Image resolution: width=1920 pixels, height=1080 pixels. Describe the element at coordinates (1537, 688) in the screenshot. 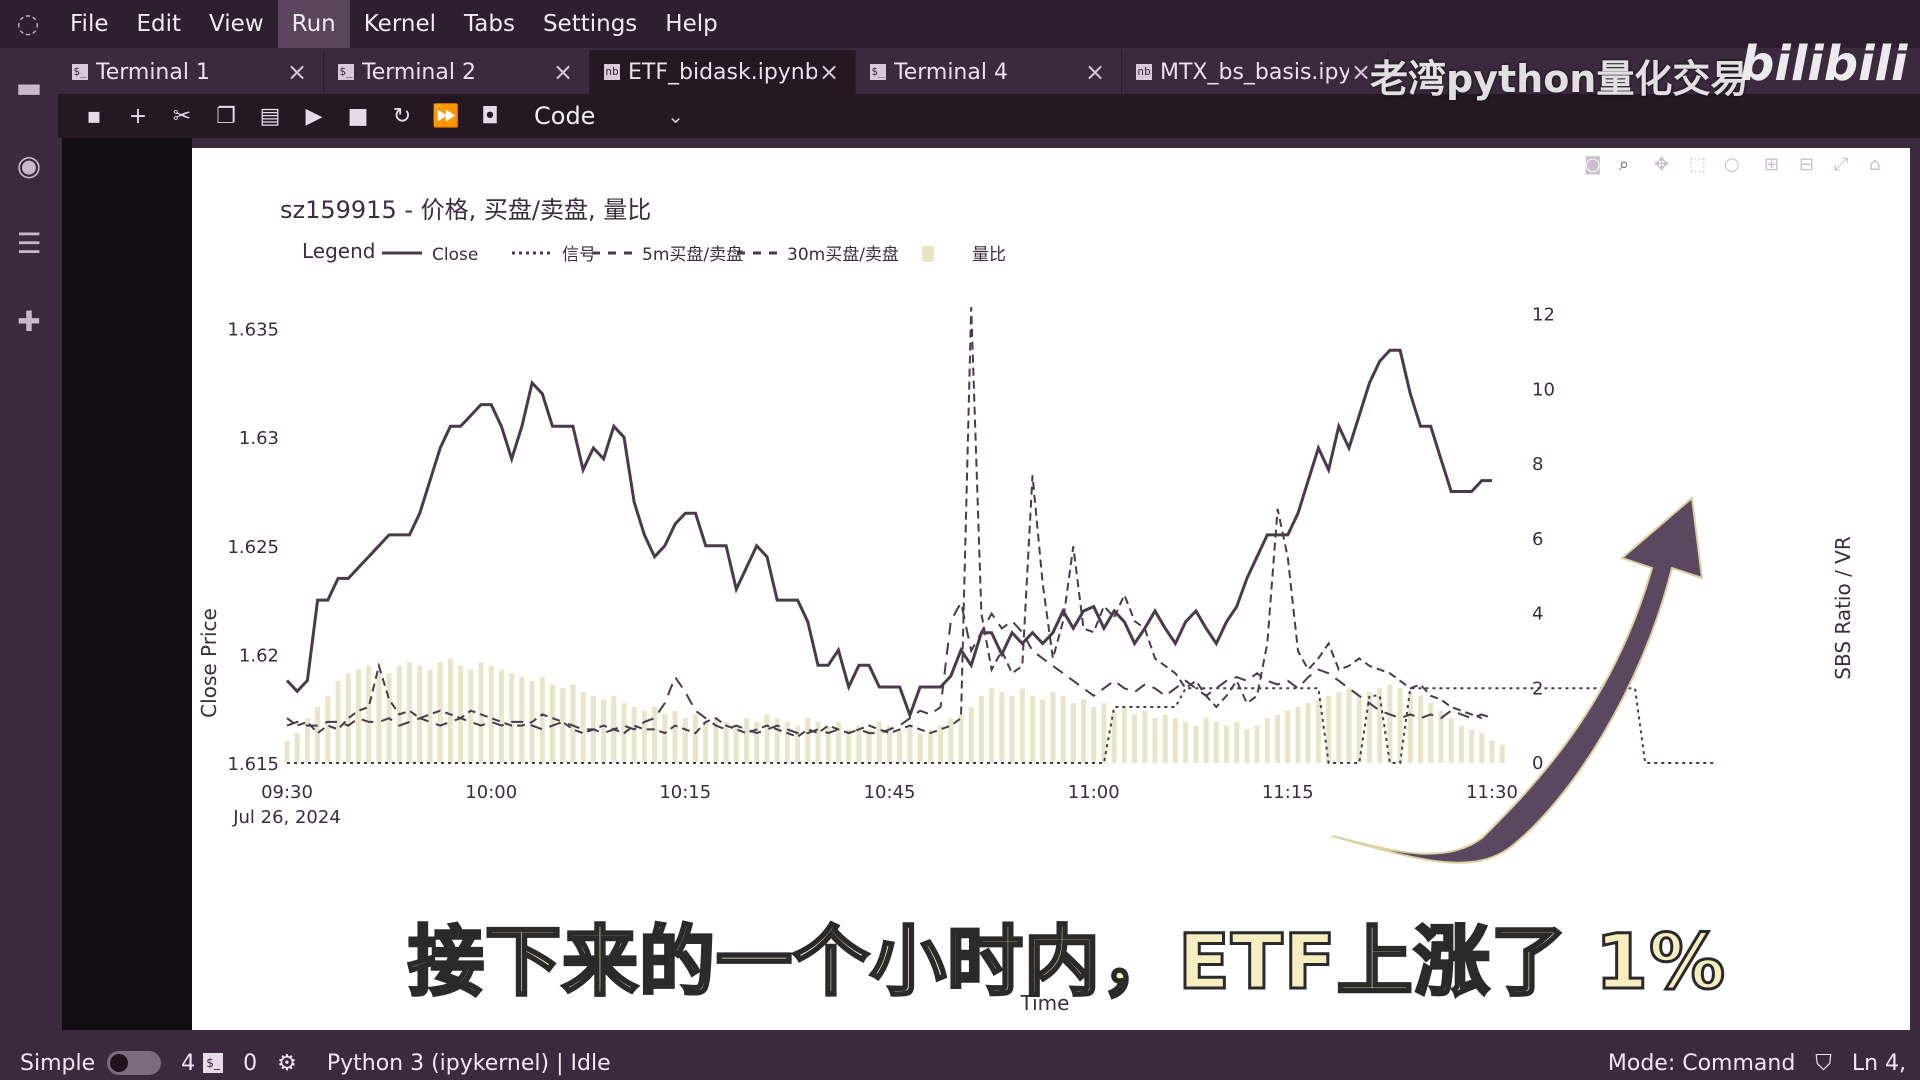

I see `y2-tick-label: 2` at that location.